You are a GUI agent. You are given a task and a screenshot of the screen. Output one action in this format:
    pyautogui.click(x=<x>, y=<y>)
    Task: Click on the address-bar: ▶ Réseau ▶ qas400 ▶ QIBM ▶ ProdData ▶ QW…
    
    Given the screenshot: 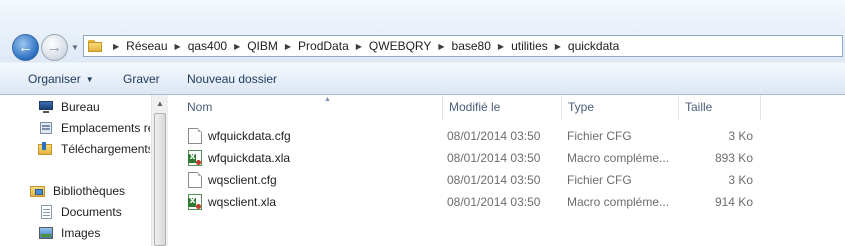 What is the action you would take?
    pyautogui.click(x=463, y=46)
    